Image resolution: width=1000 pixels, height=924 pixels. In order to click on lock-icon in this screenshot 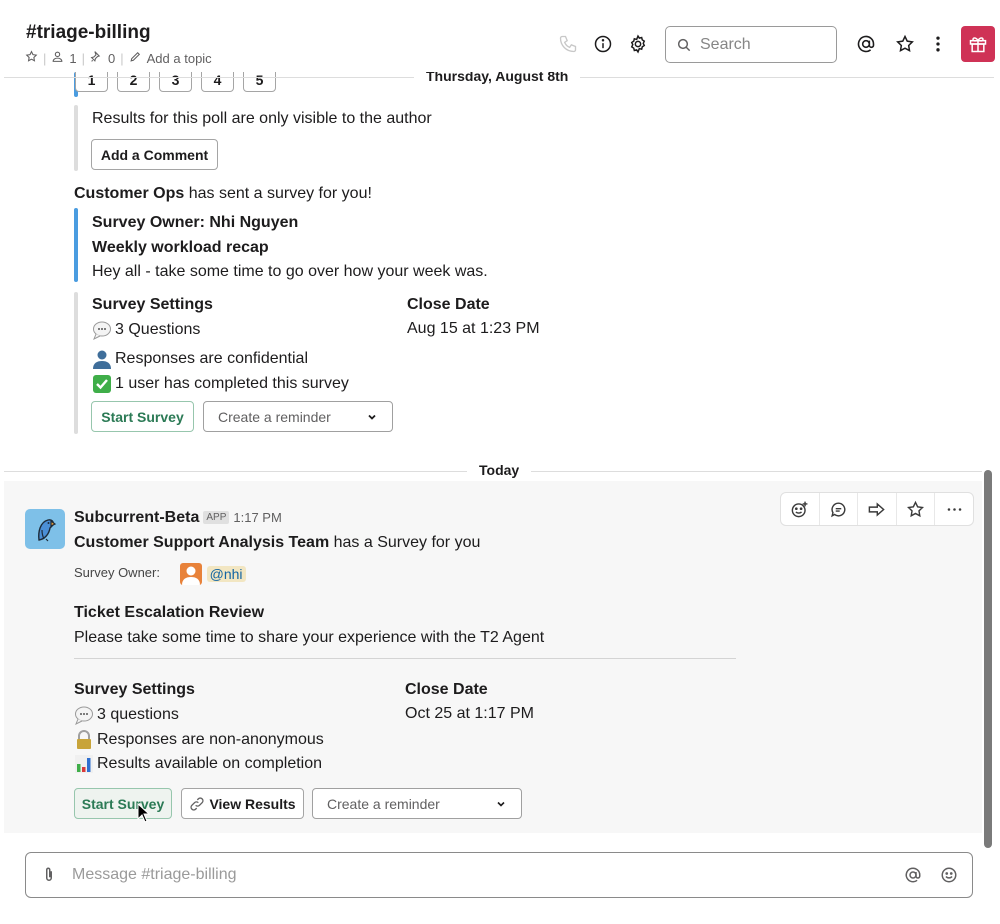, I will do `click(84, 740)`.